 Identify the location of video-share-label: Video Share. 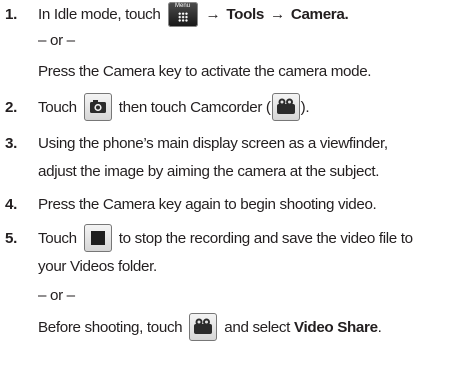
(336, 327).